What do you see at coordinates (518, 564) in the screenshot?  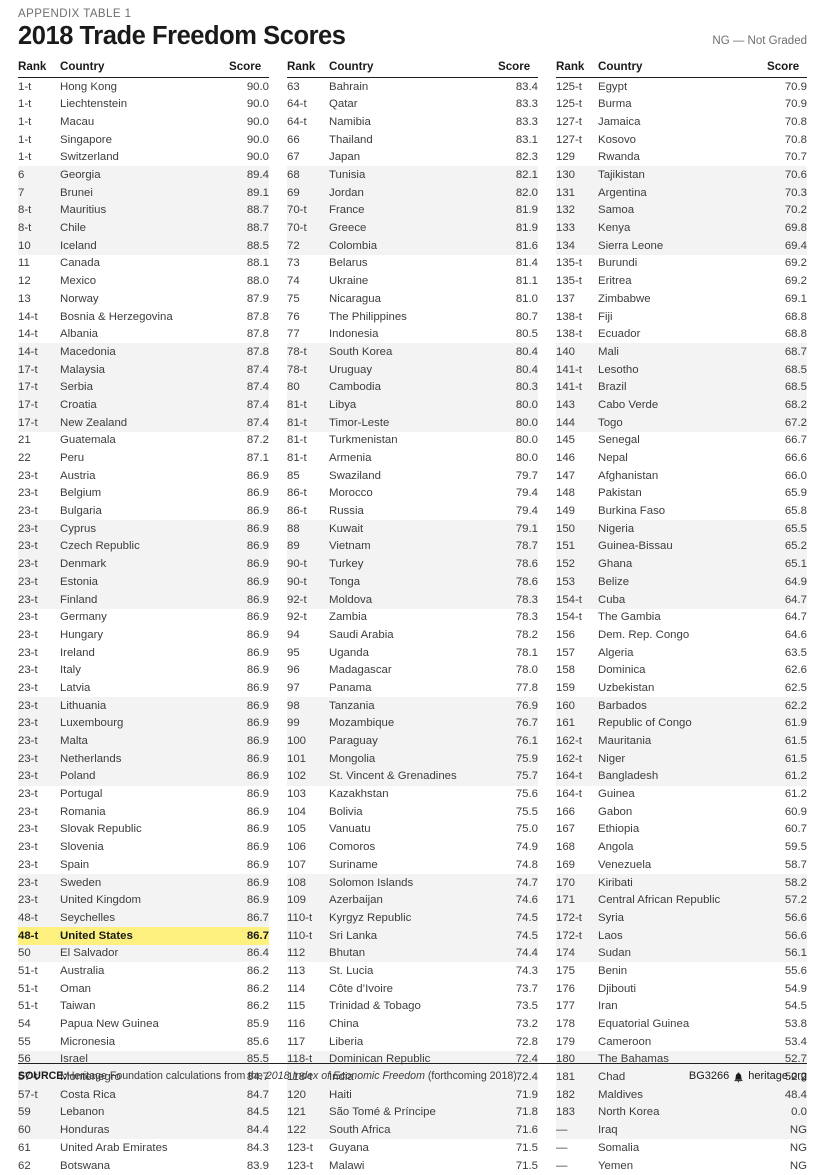 I see `cell-score: 78.6` at bounding box center [518, 564].